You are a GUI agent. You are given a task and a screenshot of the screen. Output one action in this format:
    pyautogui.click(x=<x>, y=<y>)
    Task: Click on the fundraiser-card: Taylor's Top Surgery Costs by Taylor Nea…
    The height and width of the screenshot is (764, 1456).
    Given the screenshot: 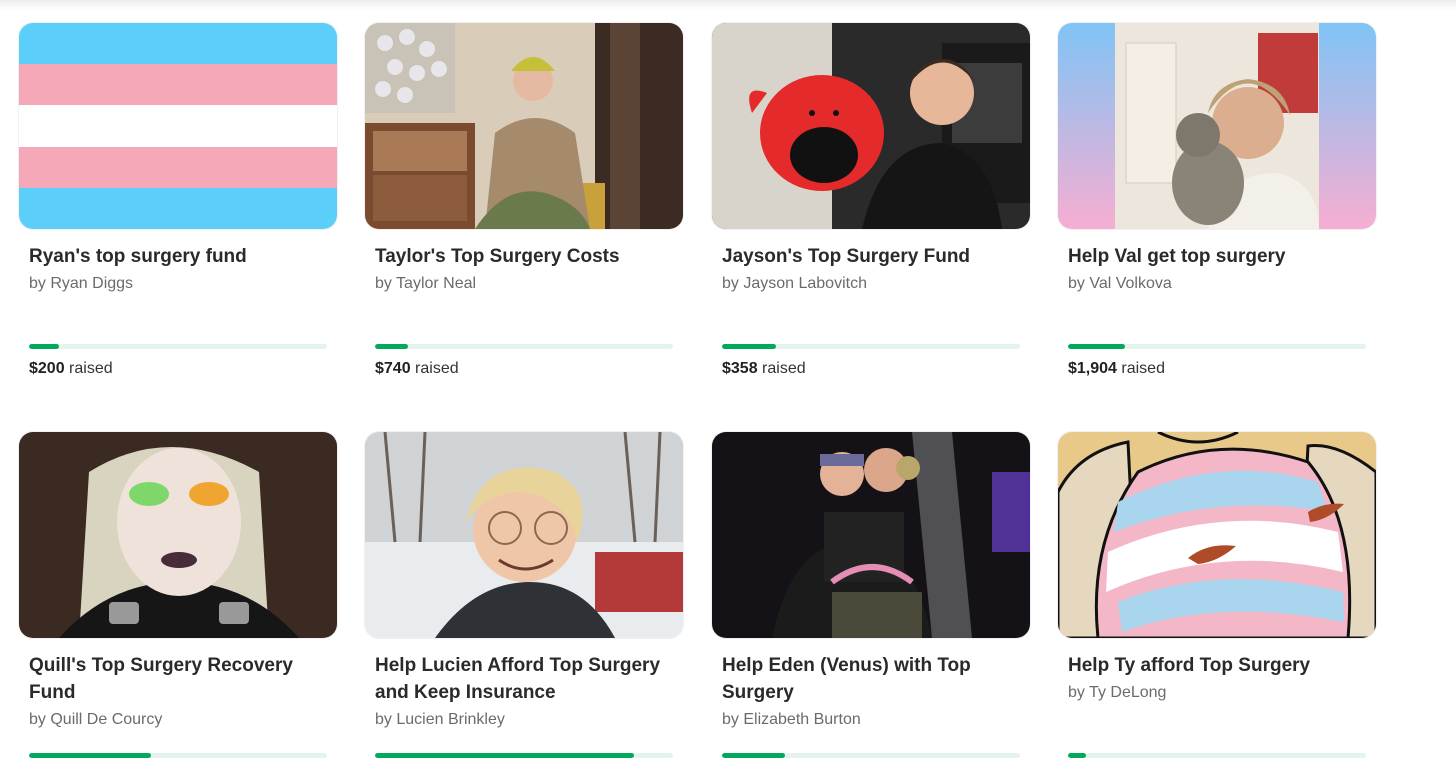 What is the action you would take?
    pyautogui.click(x=524, y=200)
    